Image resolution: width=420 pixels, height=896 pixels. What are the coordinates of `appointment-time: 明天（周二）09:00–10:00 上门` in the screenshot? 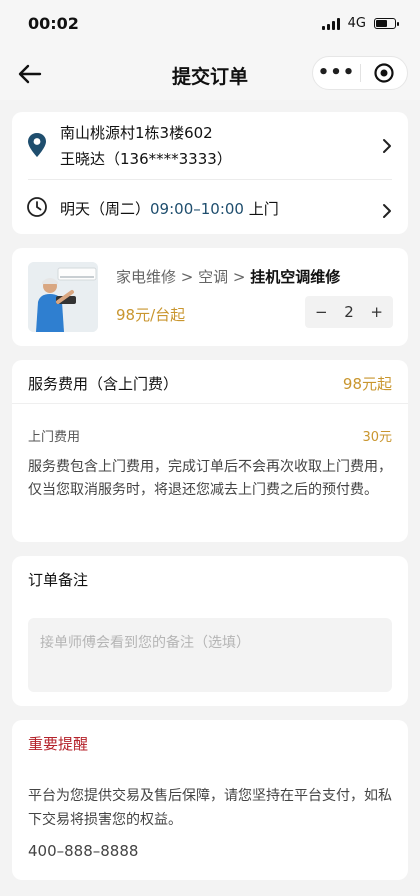 It's located at (169, 208).